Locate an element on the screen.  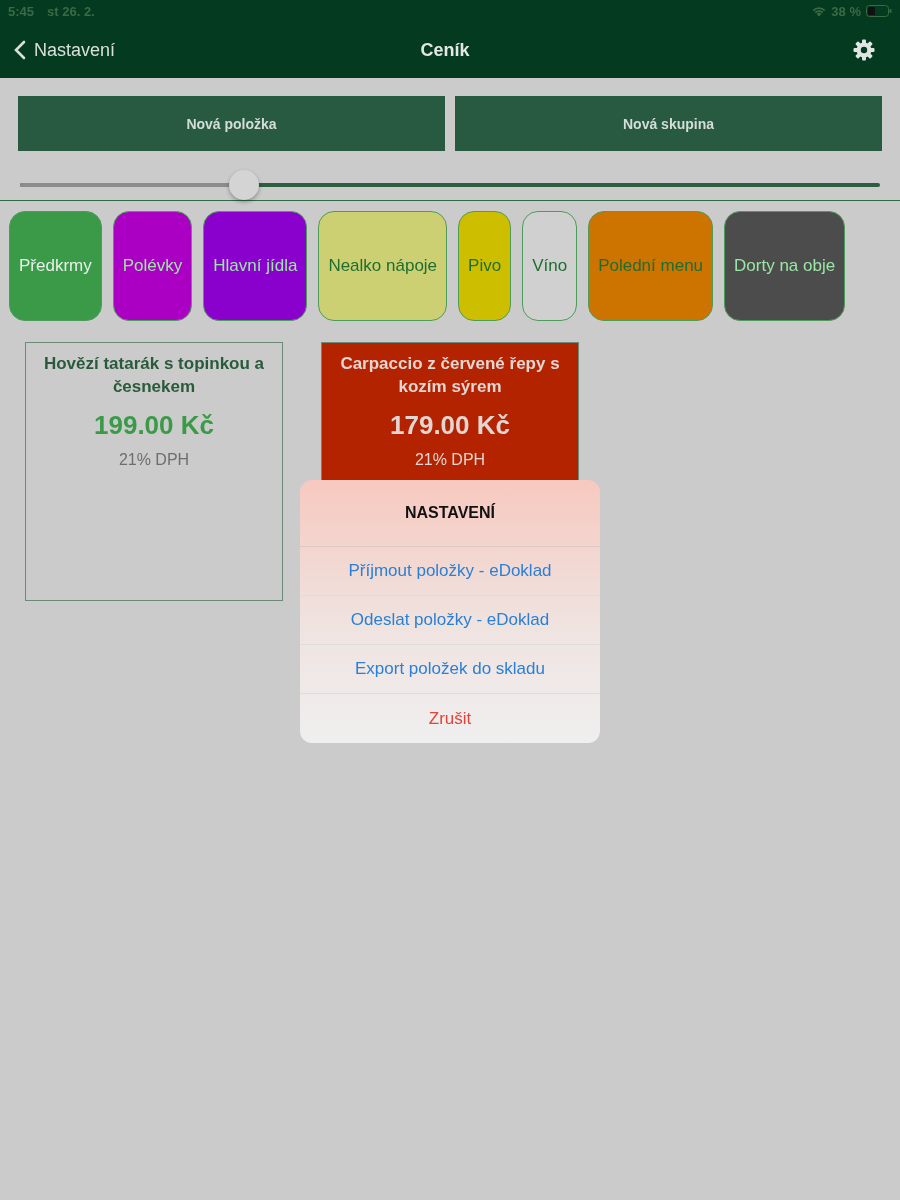
action-button: Nová skupina is located at coordinates (668, 123).